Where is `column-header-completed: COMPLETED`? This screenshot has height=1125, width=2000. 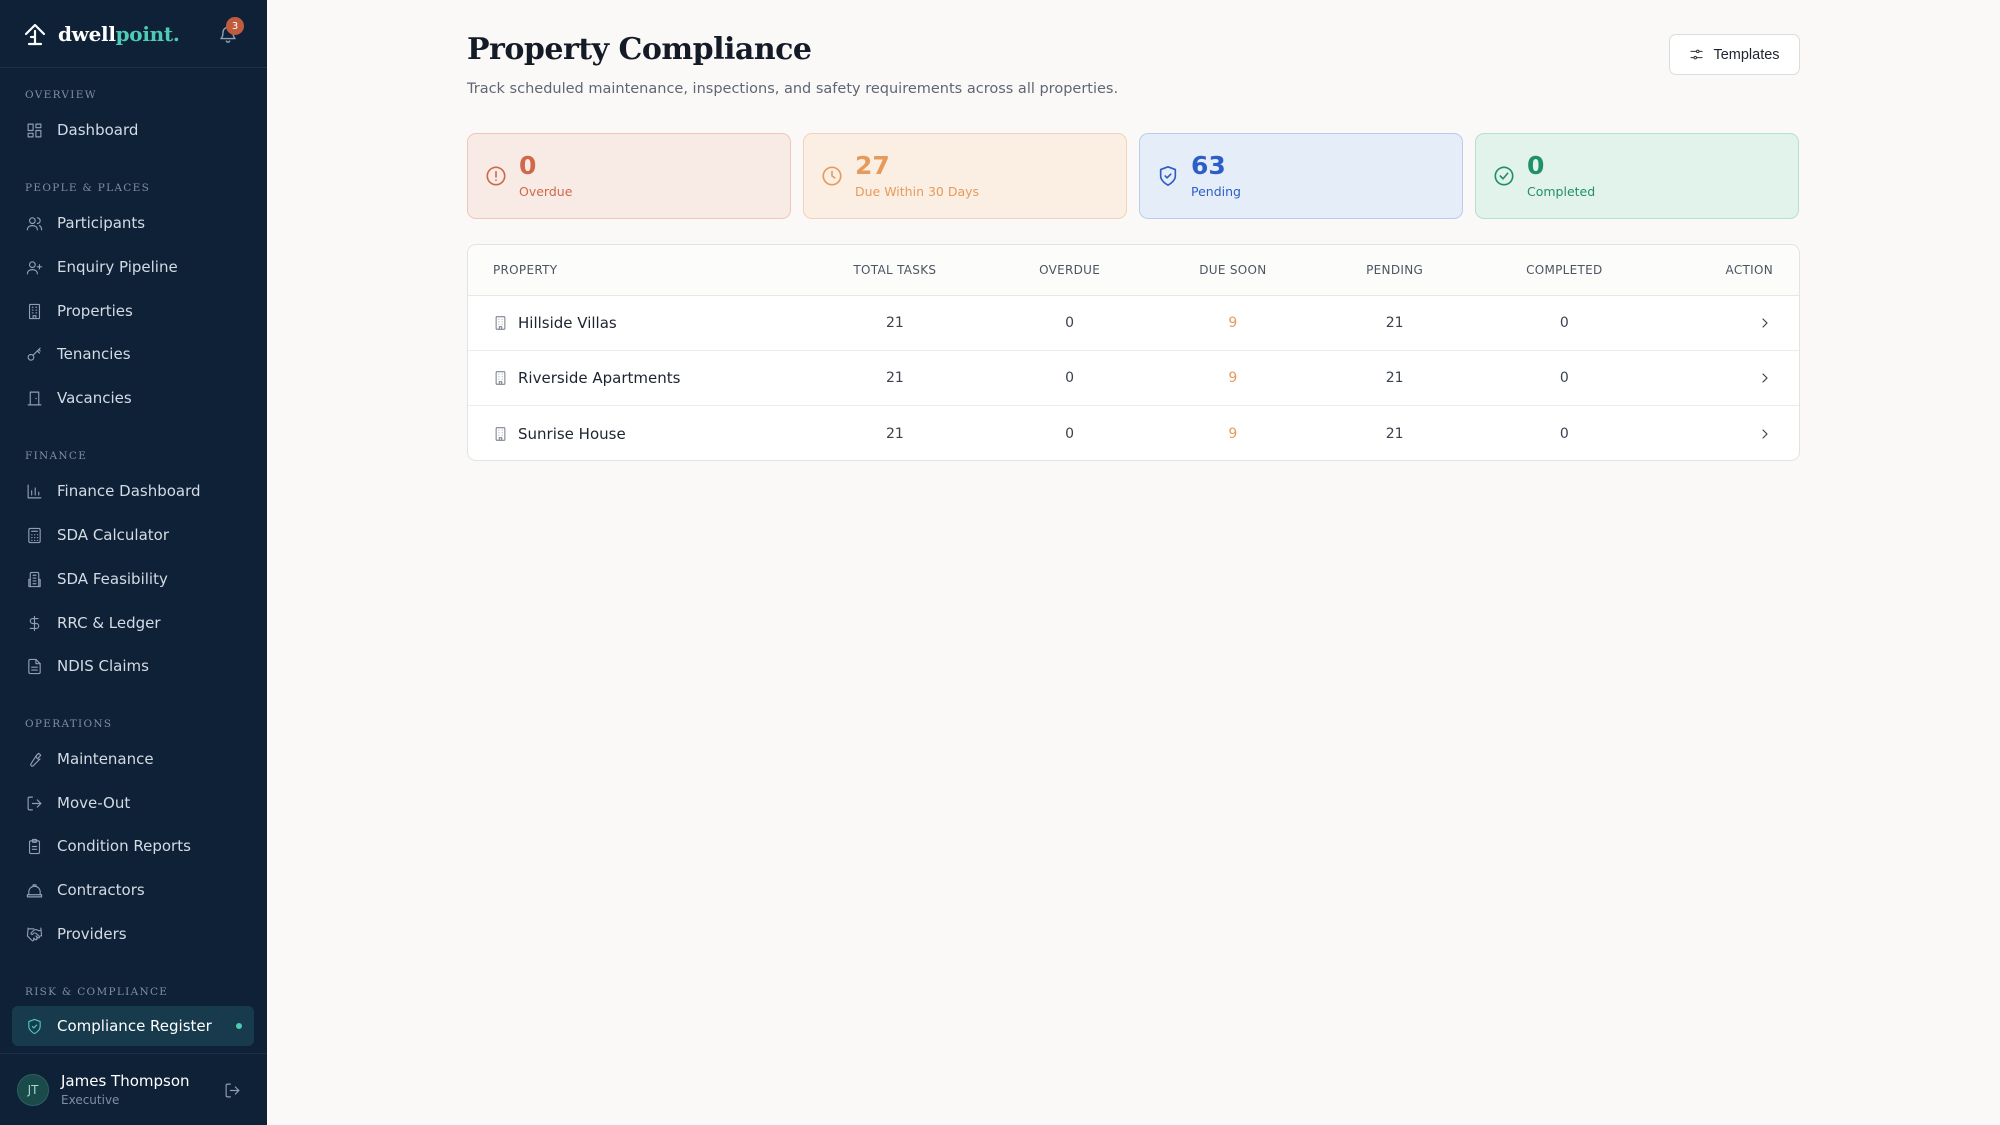
column-header-completed: COMPLETED is located at coordinates (1564, 270).